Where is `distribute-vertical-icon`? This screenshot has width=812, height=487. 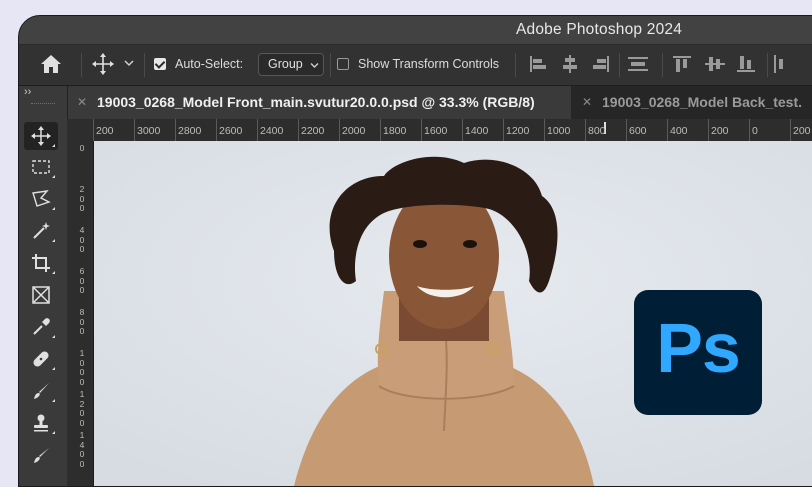
distribute-vertical-icon is located at coordinates (638, 64).